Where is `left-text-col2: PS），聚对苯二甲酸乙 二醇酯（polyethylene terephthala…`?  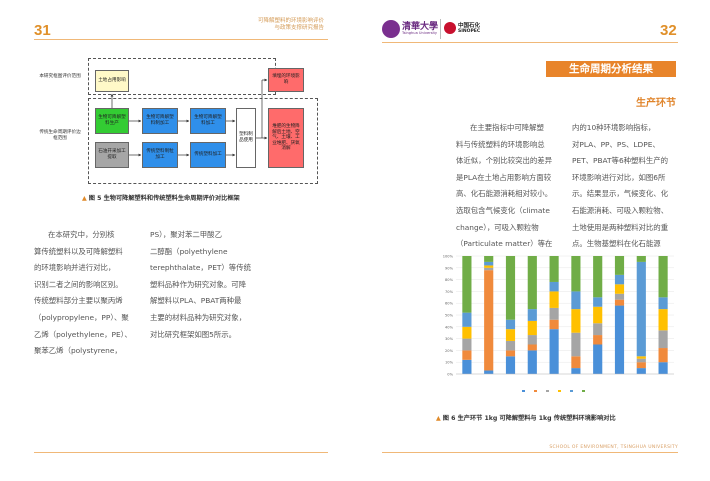
left-text-col2: PS），聚对苯二甲酸乙 二醇酯（polyethylene terephthala… is located at coordinates (206, 285).